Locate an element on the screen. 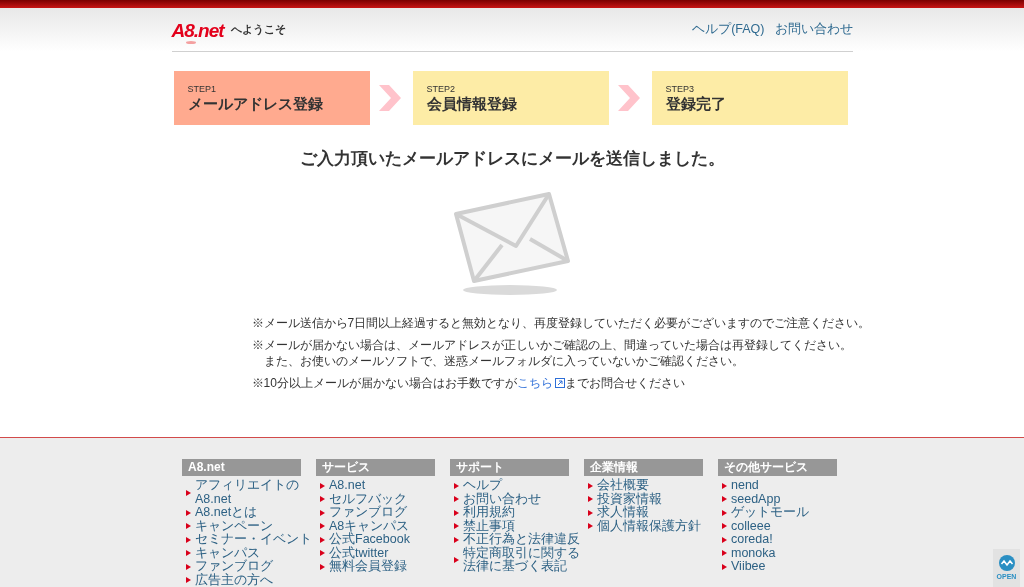  step-title: 会員情報登録 is located at coordinates (472, 104).